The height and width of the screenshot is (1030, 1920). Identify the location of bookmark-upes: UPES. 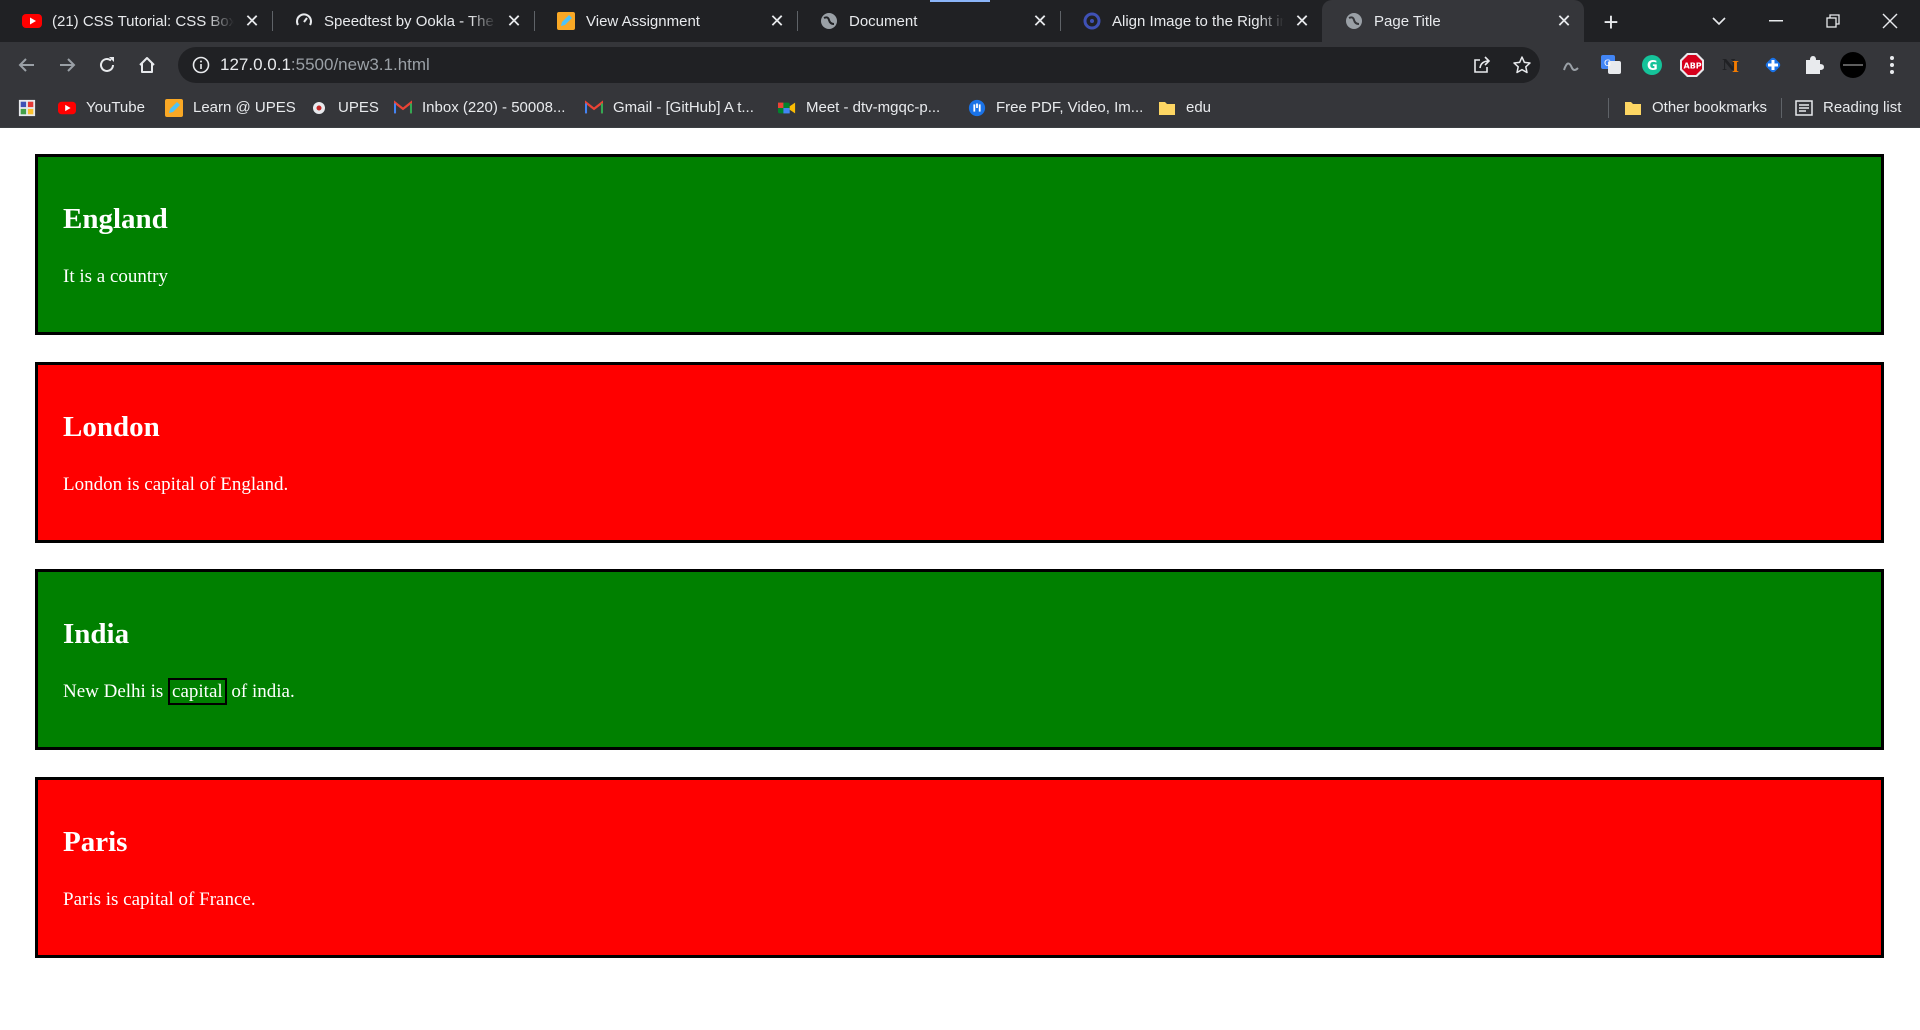
(344, 107).